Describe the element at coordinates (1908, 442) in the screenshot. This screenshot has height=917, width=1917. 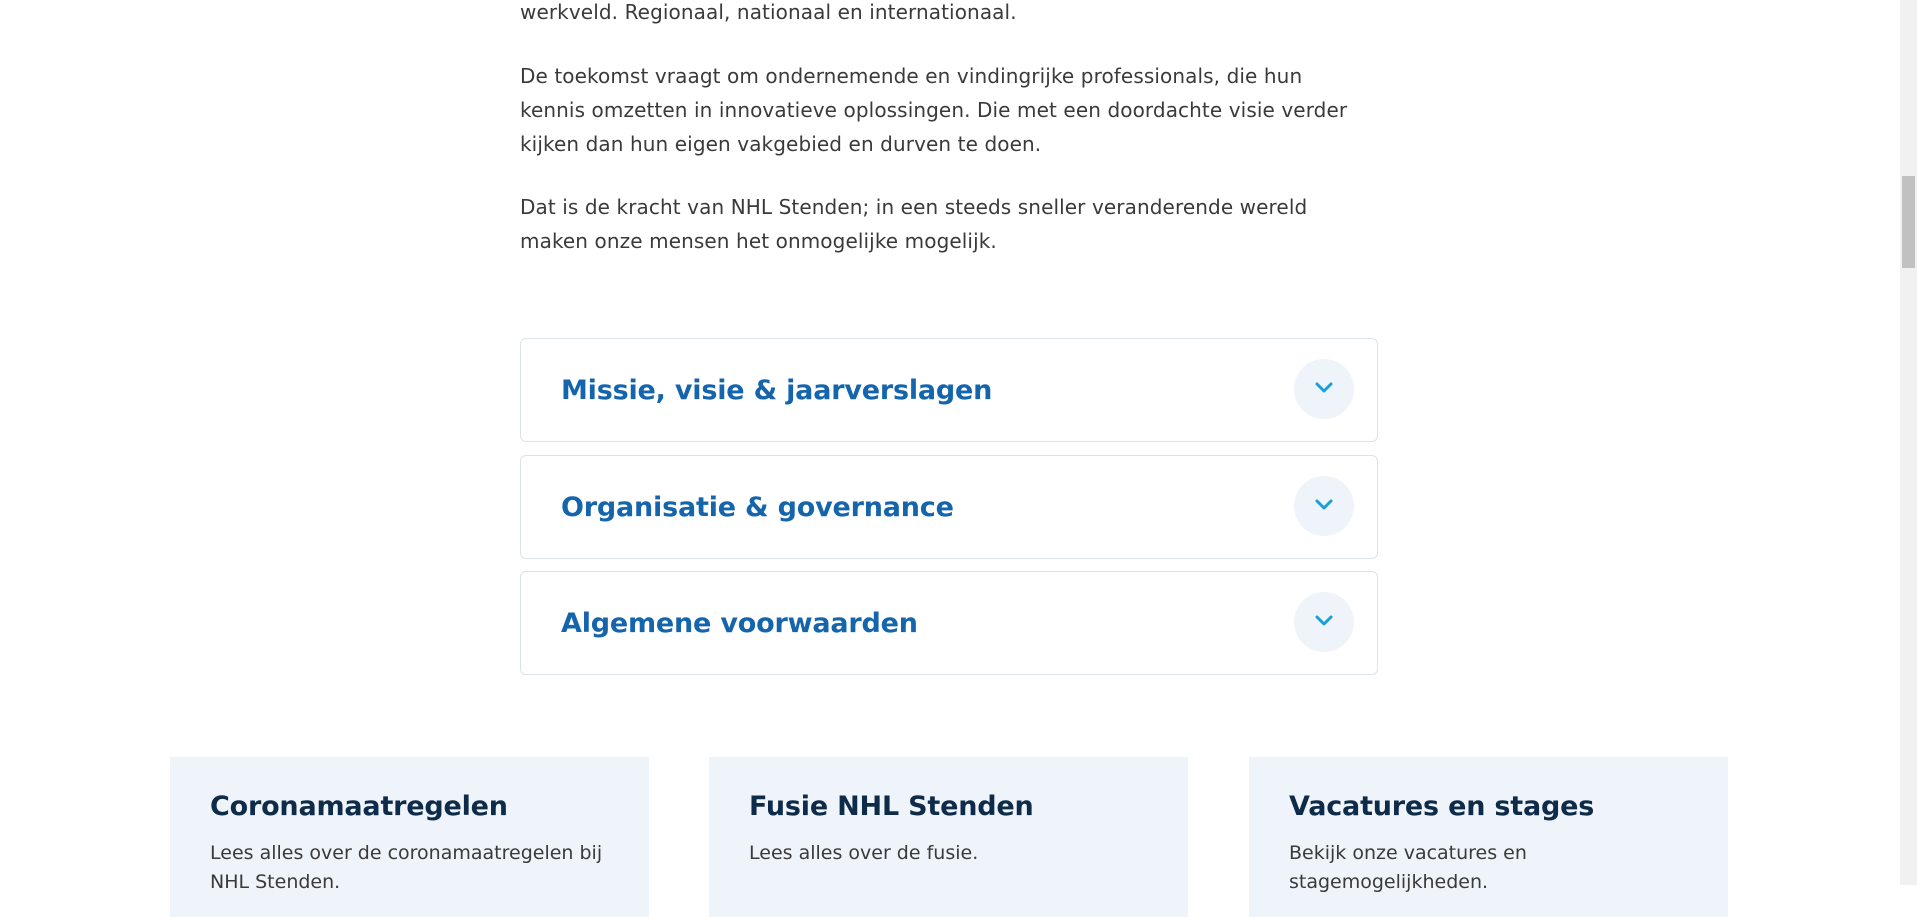
I see `page-scrollbar` at that location.